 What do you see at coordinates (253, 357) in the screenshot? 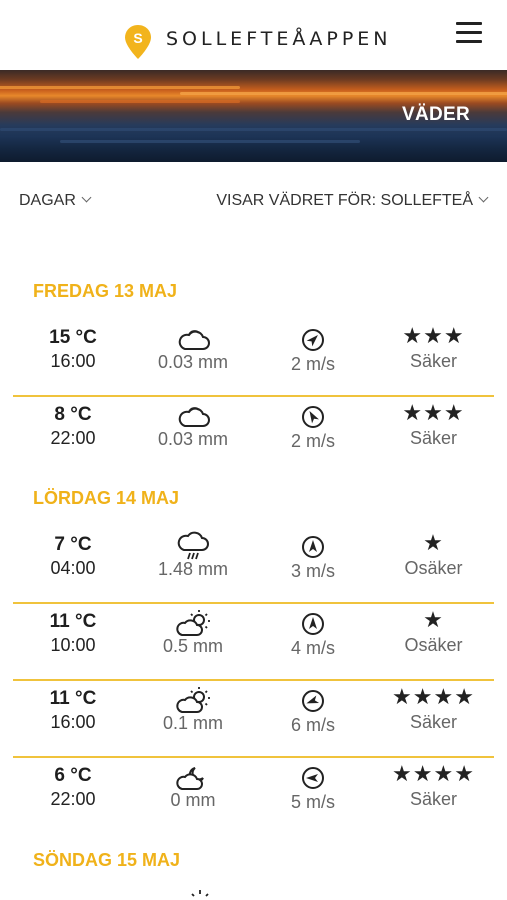
I see `forecast-row: 15 °C 16:00 0.03 mm 2 m/s ★★★ Säker` at bounding box center [253, 357].